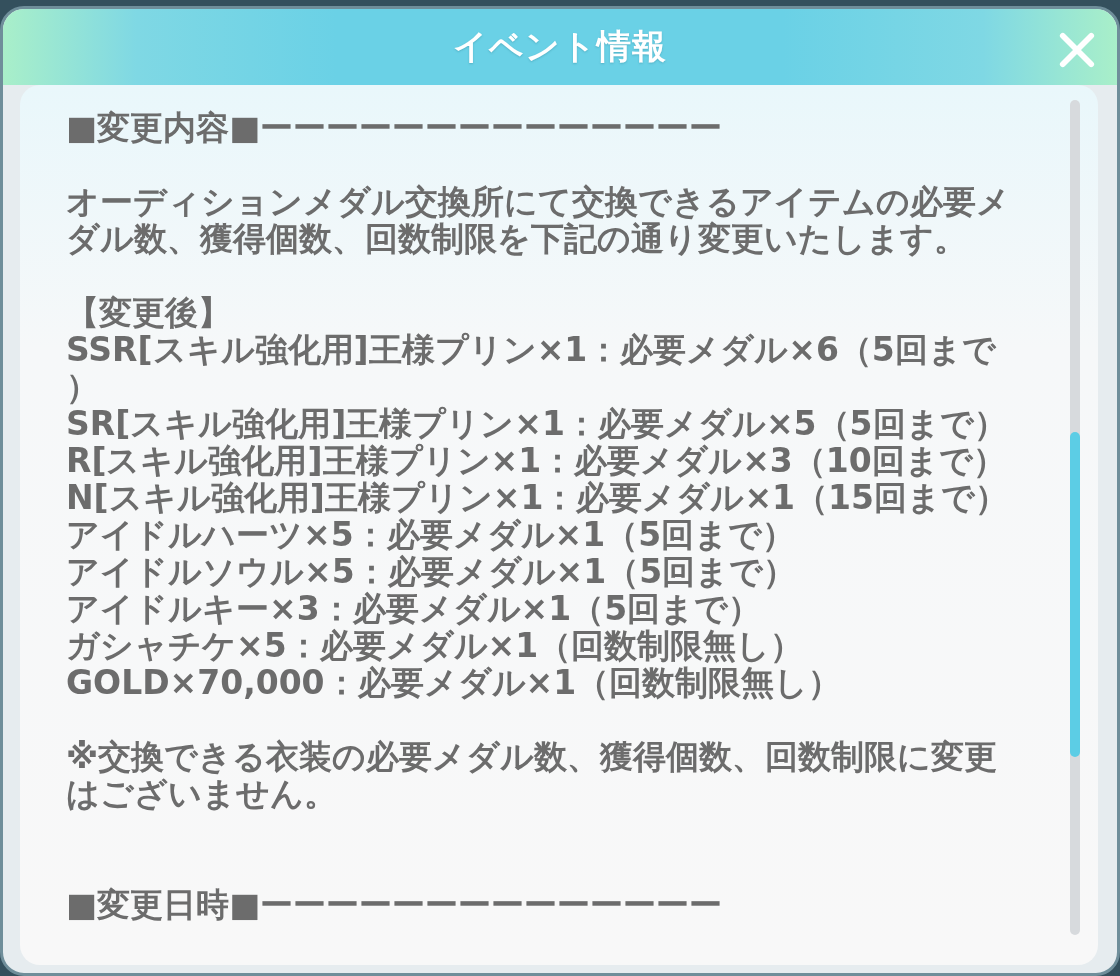  What do you see at coordinates (431, 534) in the screenshot?
I see `list-item: アイドルハーツ×5：必要メダル×1（5回まで）` at bounding box center [431, 534].